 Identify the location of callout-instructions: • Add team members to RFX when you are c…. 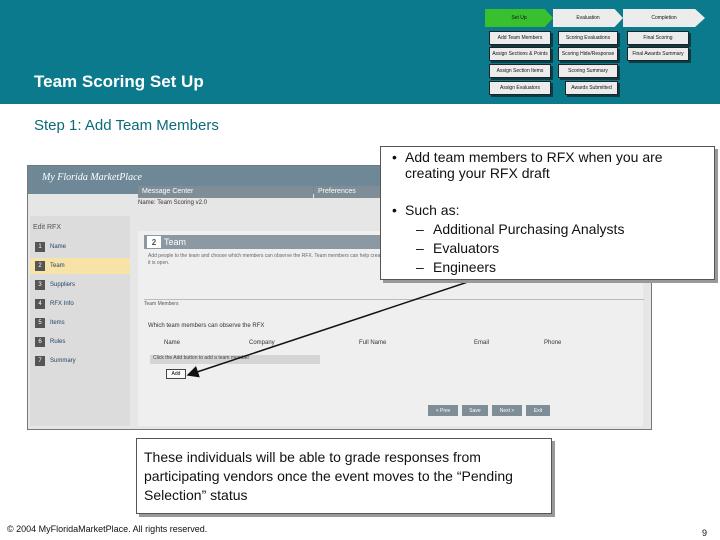
(547, 213).